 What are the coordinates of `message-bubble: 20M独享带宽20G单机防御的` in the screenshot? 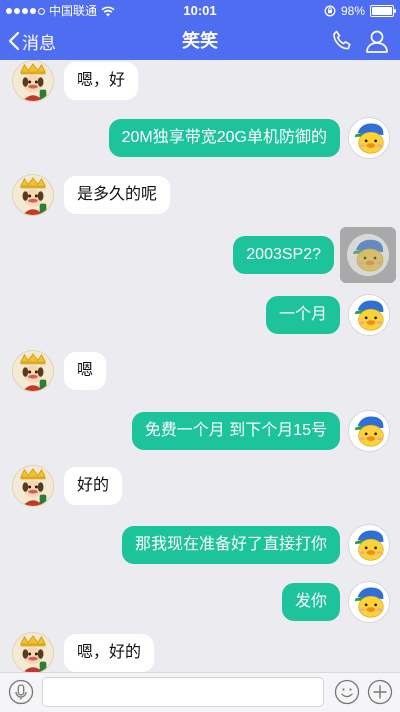 It's located at (224, 138).